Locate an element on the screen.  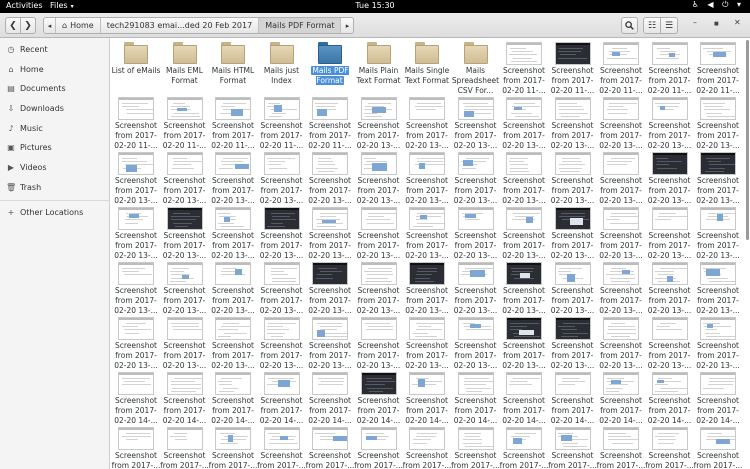
search-button is located at coordinates (629, 25).